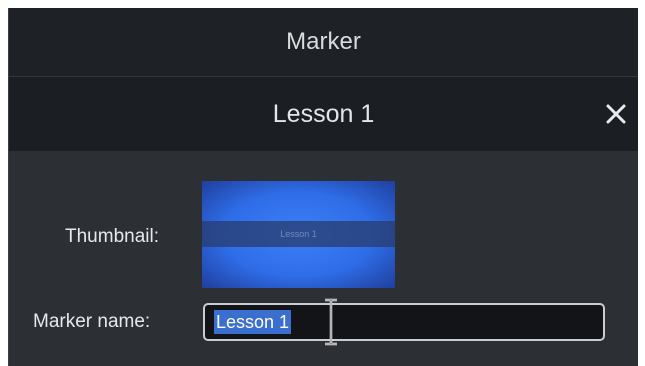 This screenshot has height=366, width=645. Describe the element at coordinates (253, 322) in the screenshot. I see `marker-name-value: Lesson 1` at that location.